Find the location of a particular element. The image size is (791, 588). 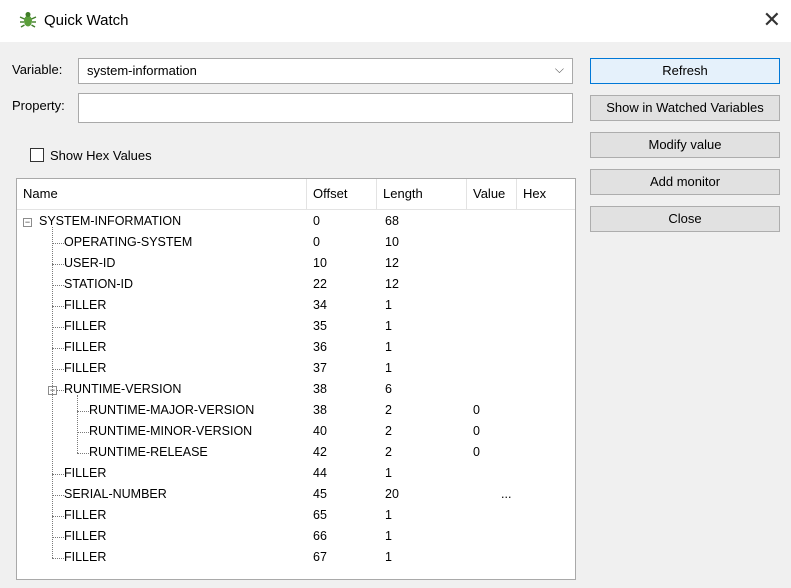

tree-header: Name Offset Length Value Hex is located at coordinates (296, 194).